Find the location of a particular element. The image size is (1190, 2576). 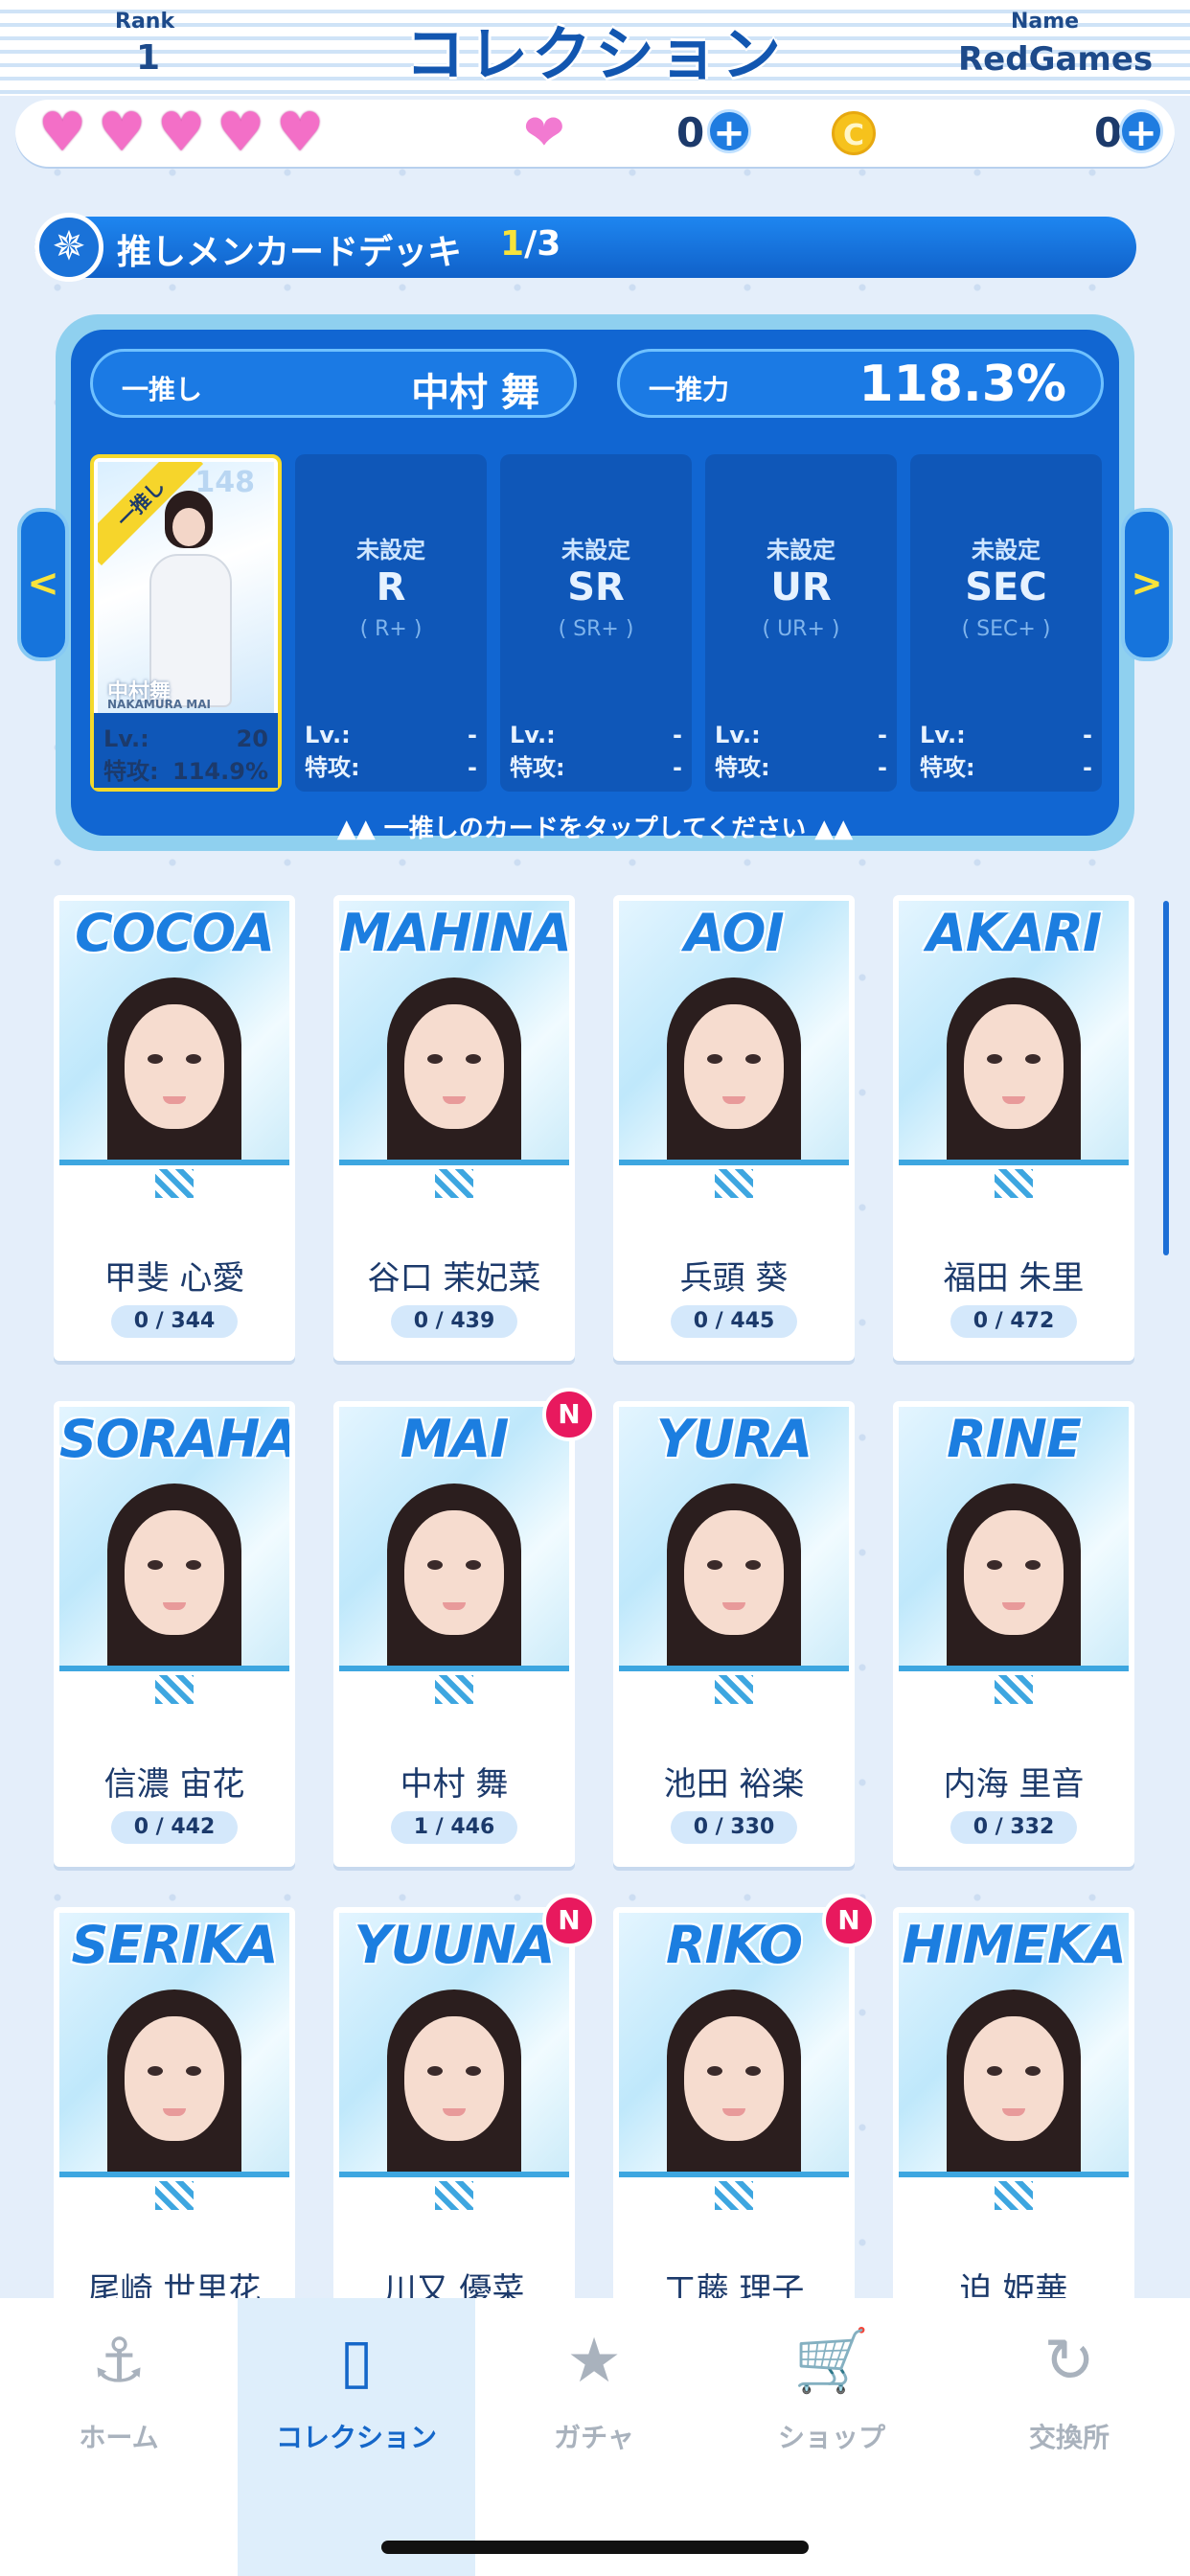

add-gem-button: + is located at coordinates (729, 131).